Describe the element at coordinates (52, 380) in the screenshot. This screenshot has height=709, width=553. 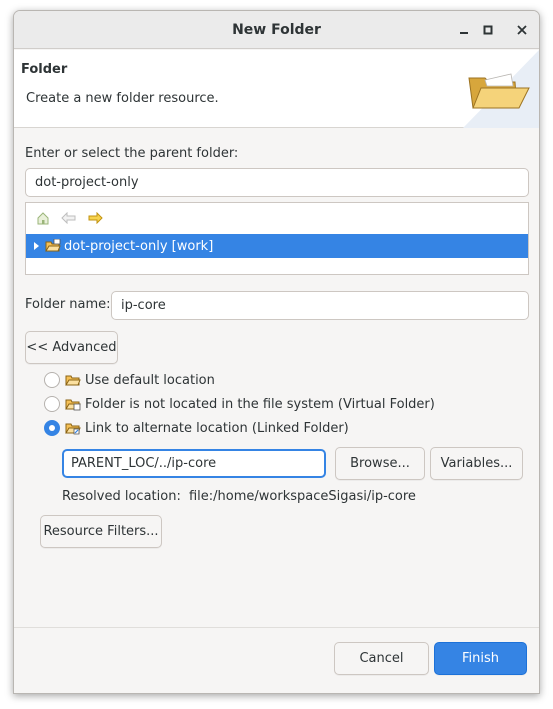
I see `use-default-location-radio` at that location.